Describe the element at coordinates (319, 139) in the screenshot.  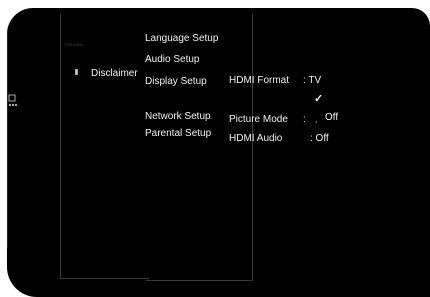
I see `hdmi-audio-value: : Off` at that location.